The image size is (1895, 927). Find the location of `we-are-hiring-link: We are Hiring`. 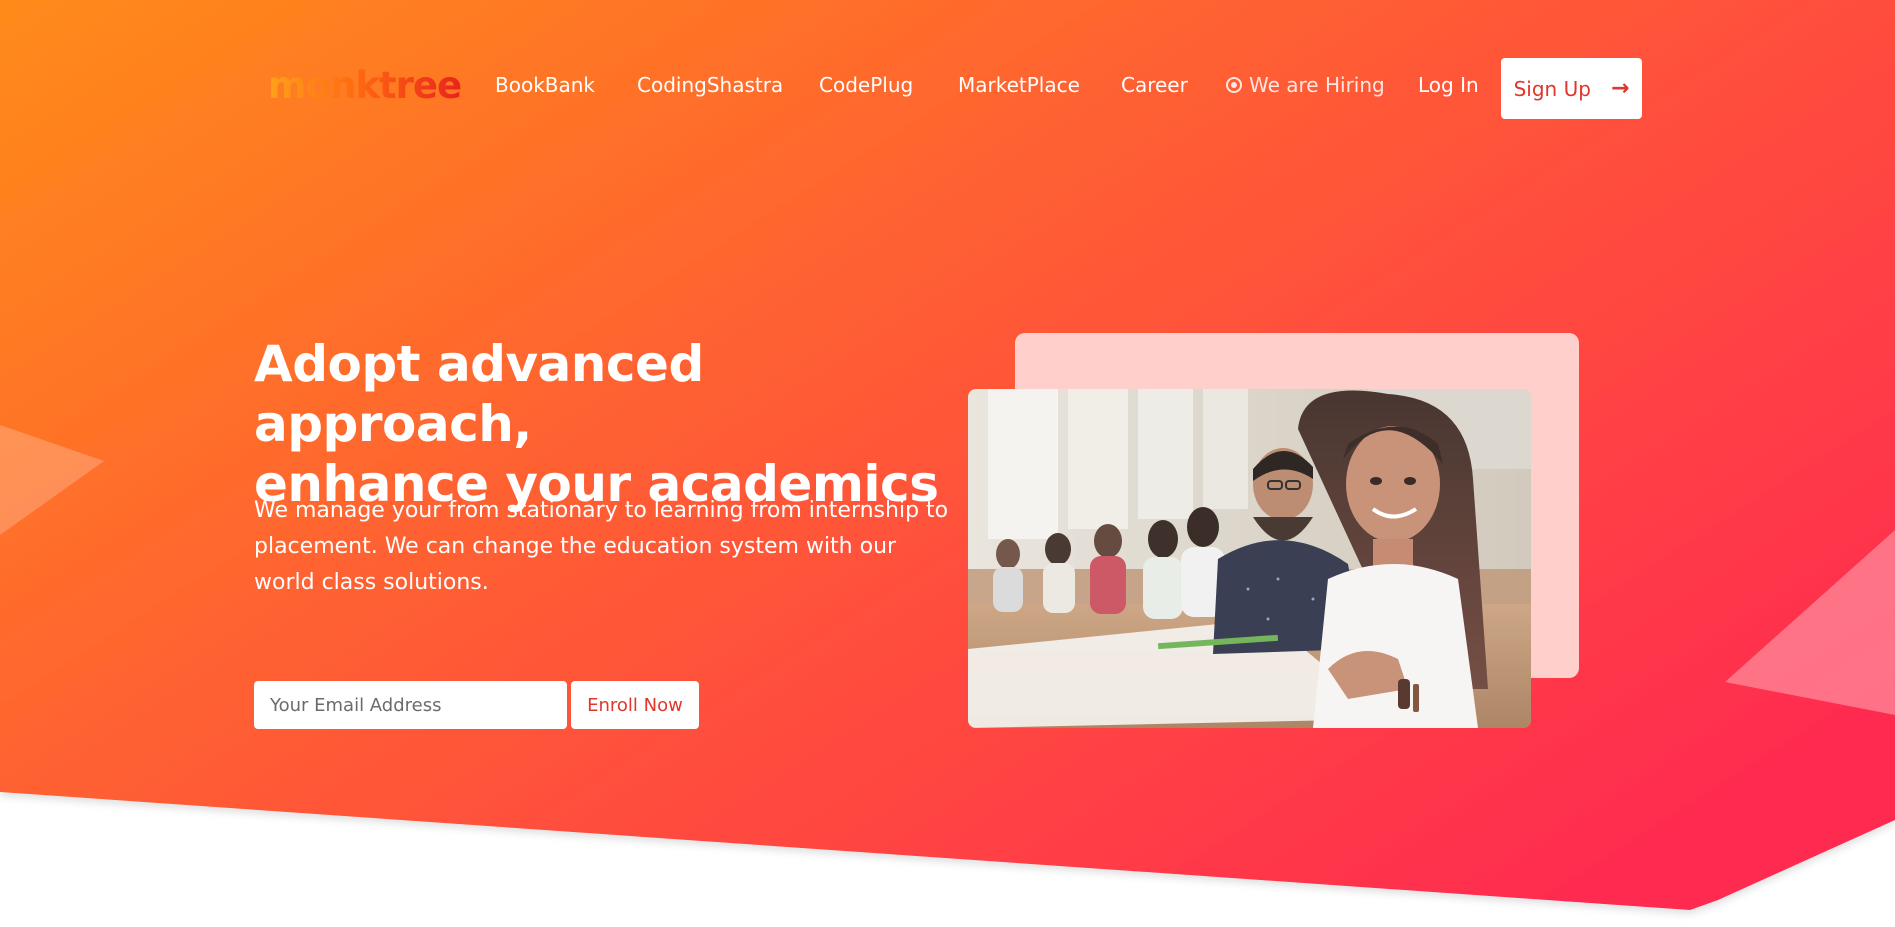

we-are-hiring-link: We are Hiring is located at coordinates (1305, 85).